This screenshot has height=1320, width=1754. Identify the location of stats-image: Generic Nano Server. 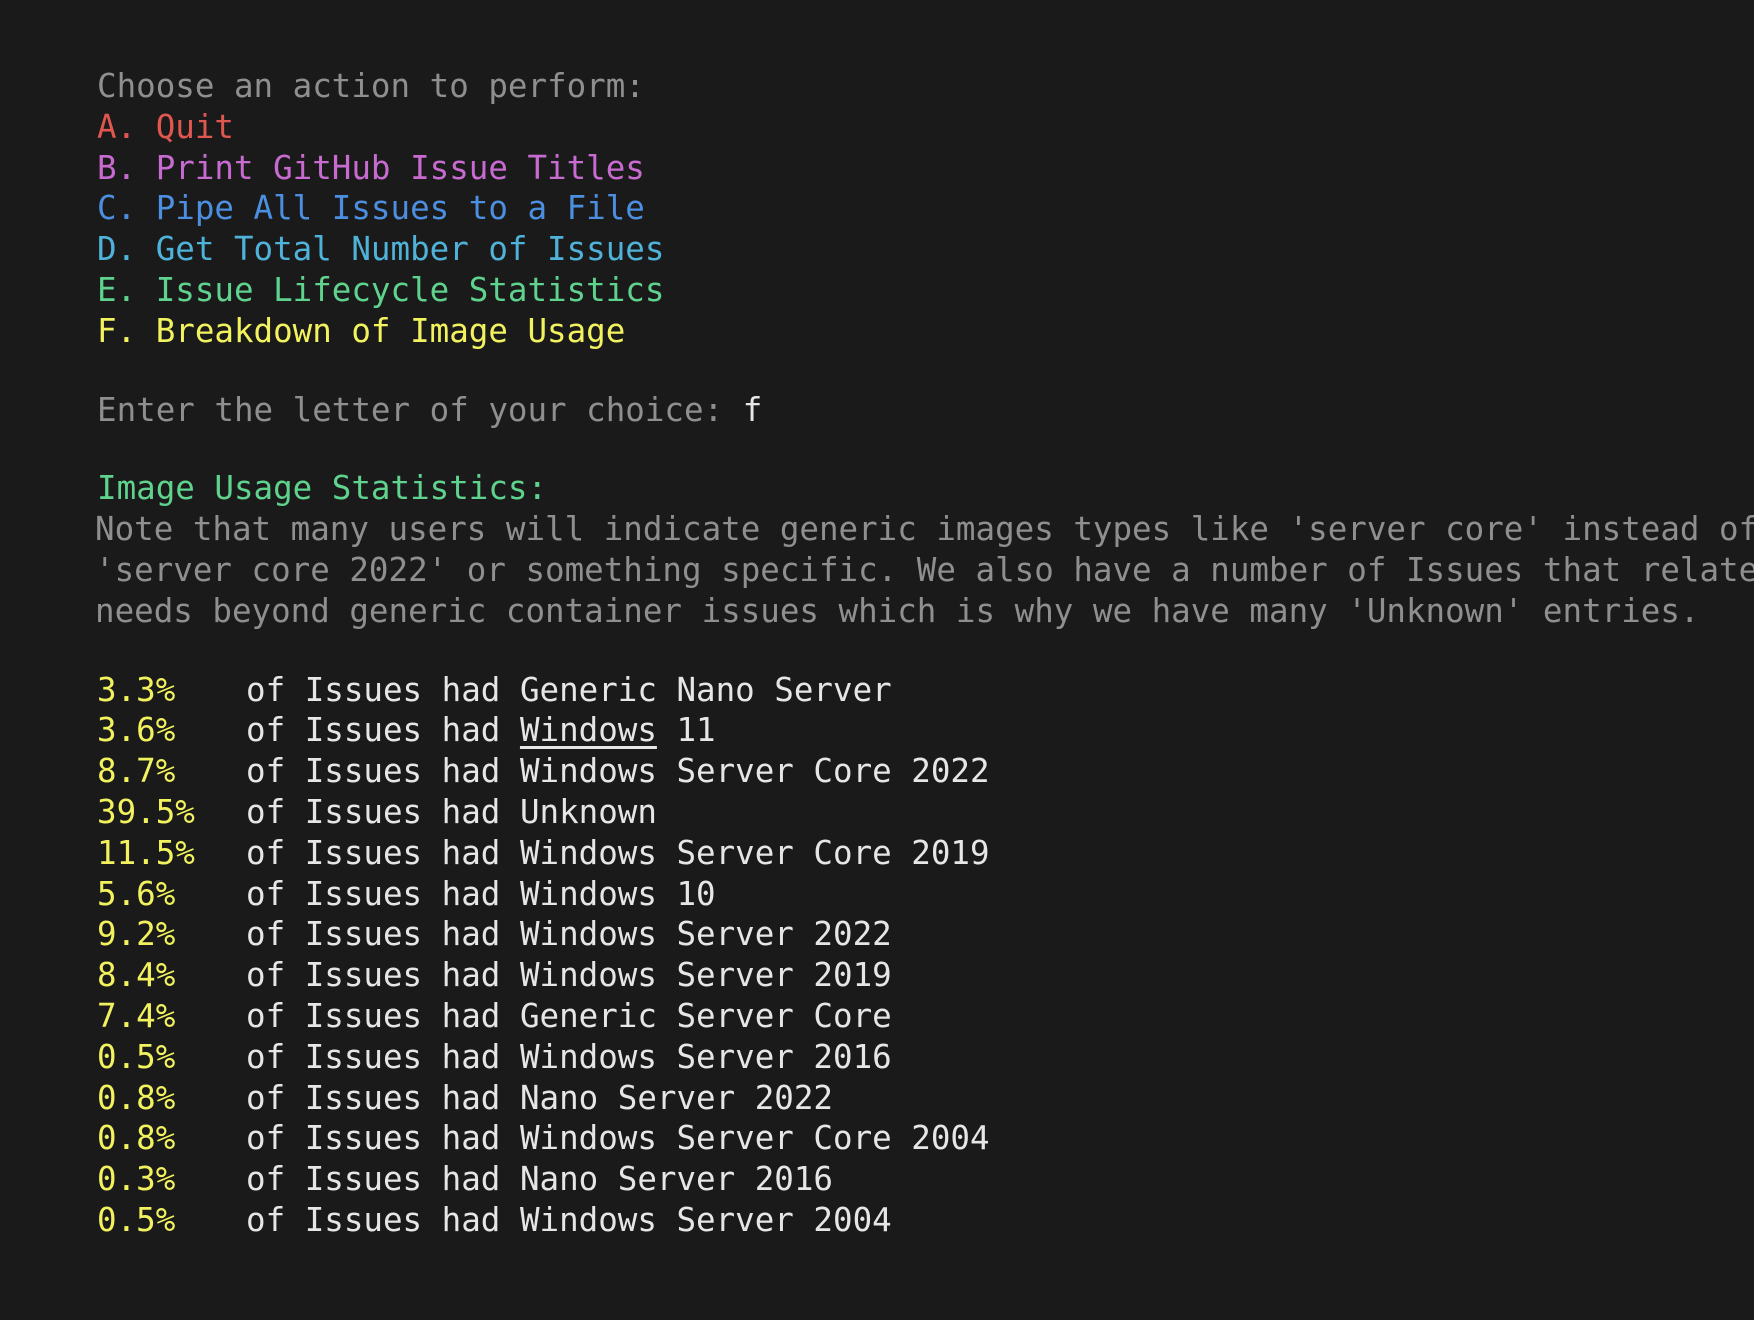
(705, 689).